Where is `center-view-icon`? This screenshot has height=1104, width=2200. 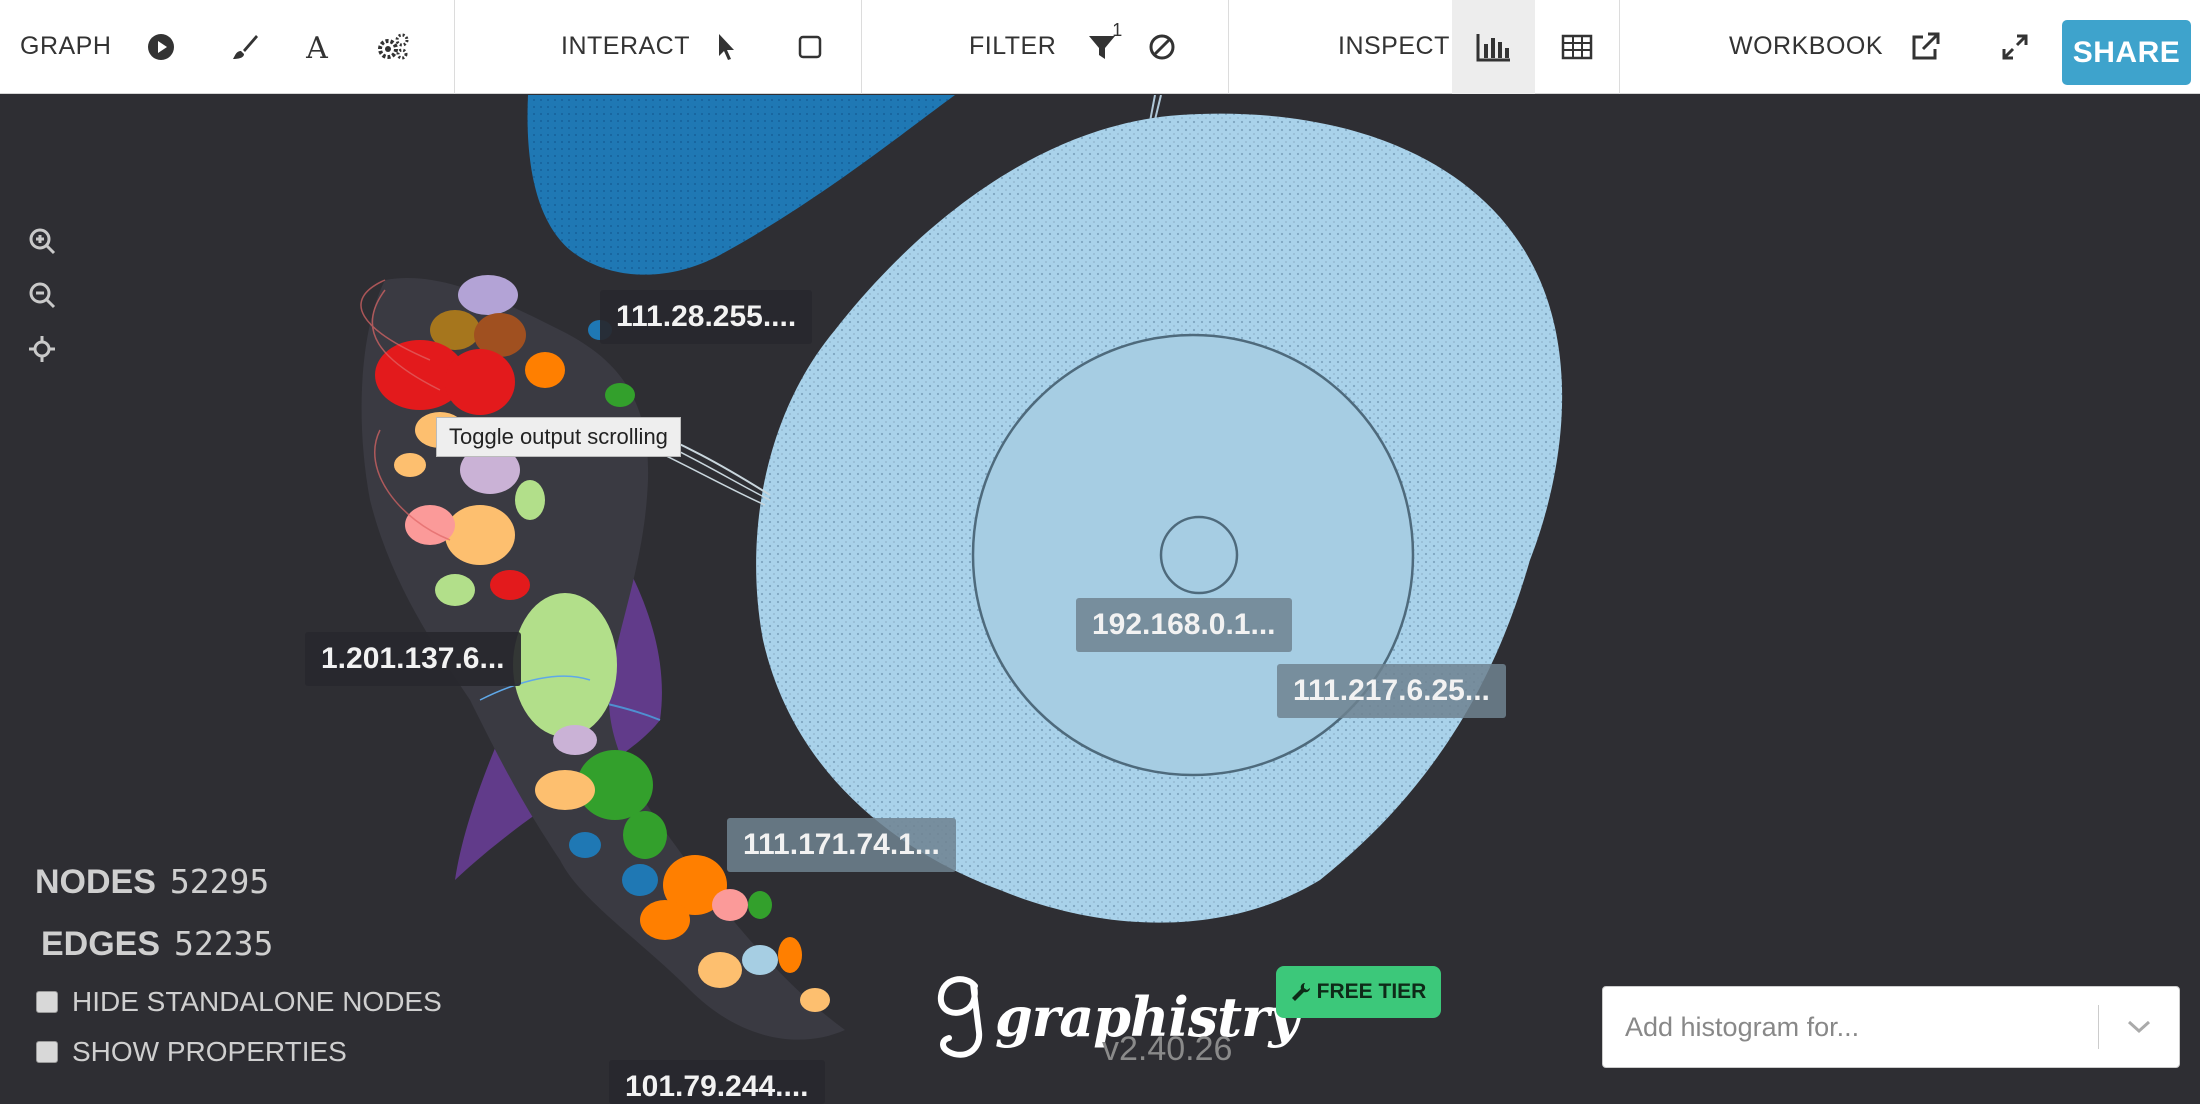 center-view-icon is located at coordinates (42, 349).